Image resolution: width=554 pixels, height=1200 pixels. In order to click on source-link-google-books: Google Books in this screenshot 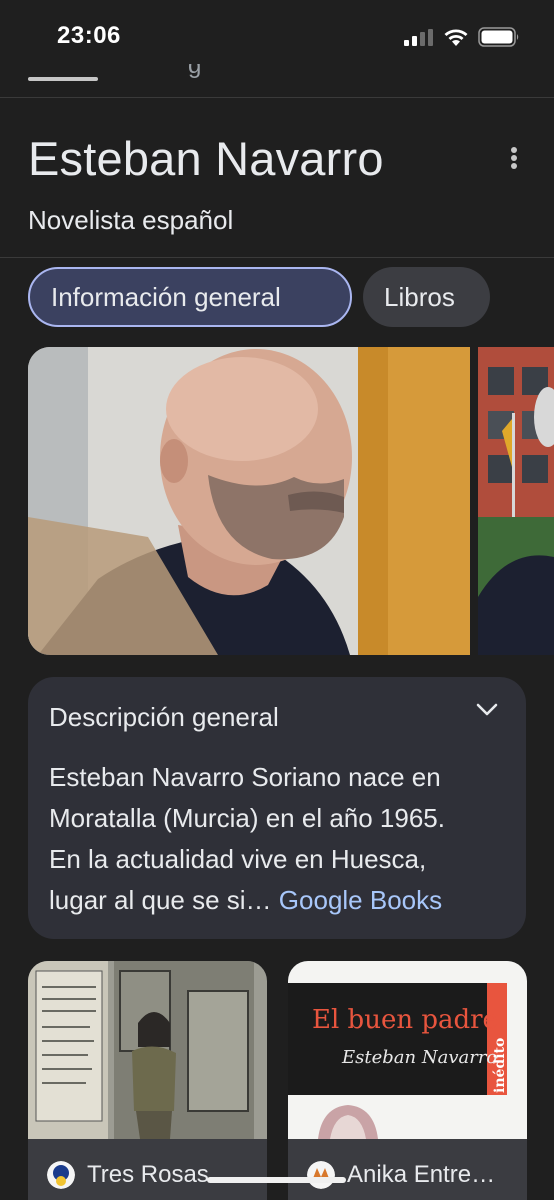, I will do `click(360, 900)`.